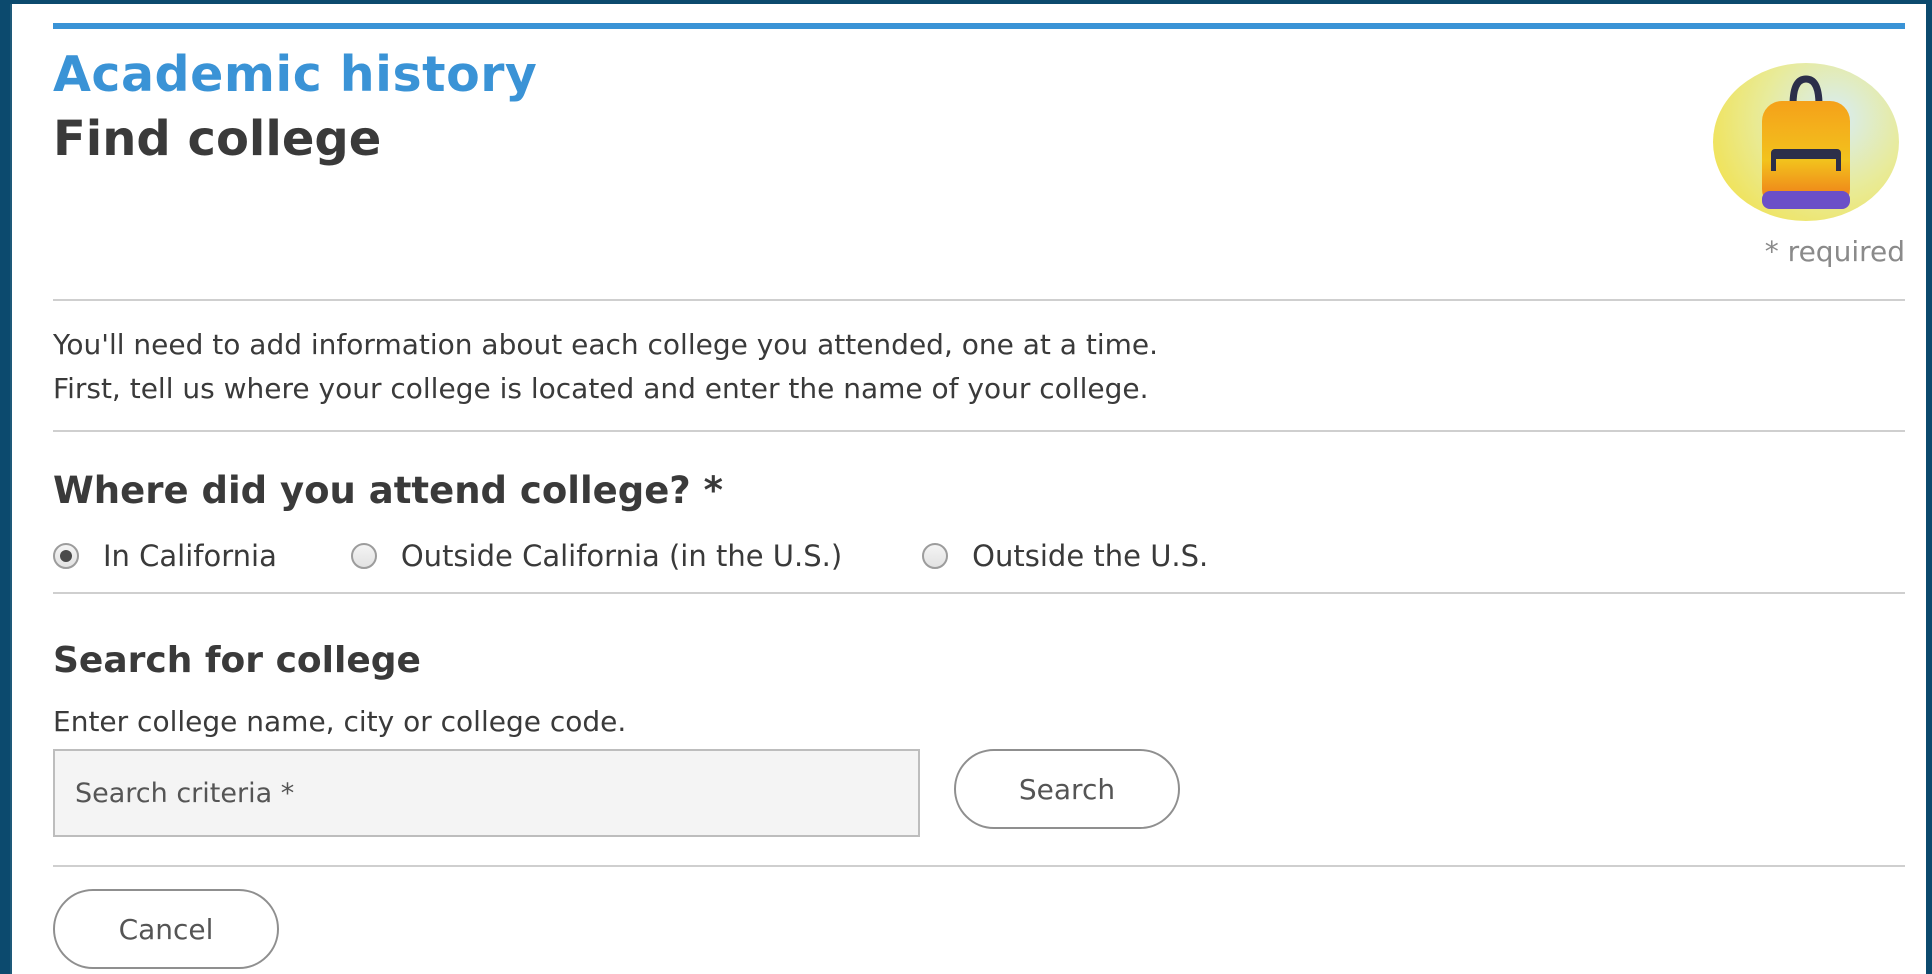 The image size is (1932, 974). What do you see at coordinates (1806, 142) in the screenshot?
I see `backpack-icon` at bounding box center [1806, 142].